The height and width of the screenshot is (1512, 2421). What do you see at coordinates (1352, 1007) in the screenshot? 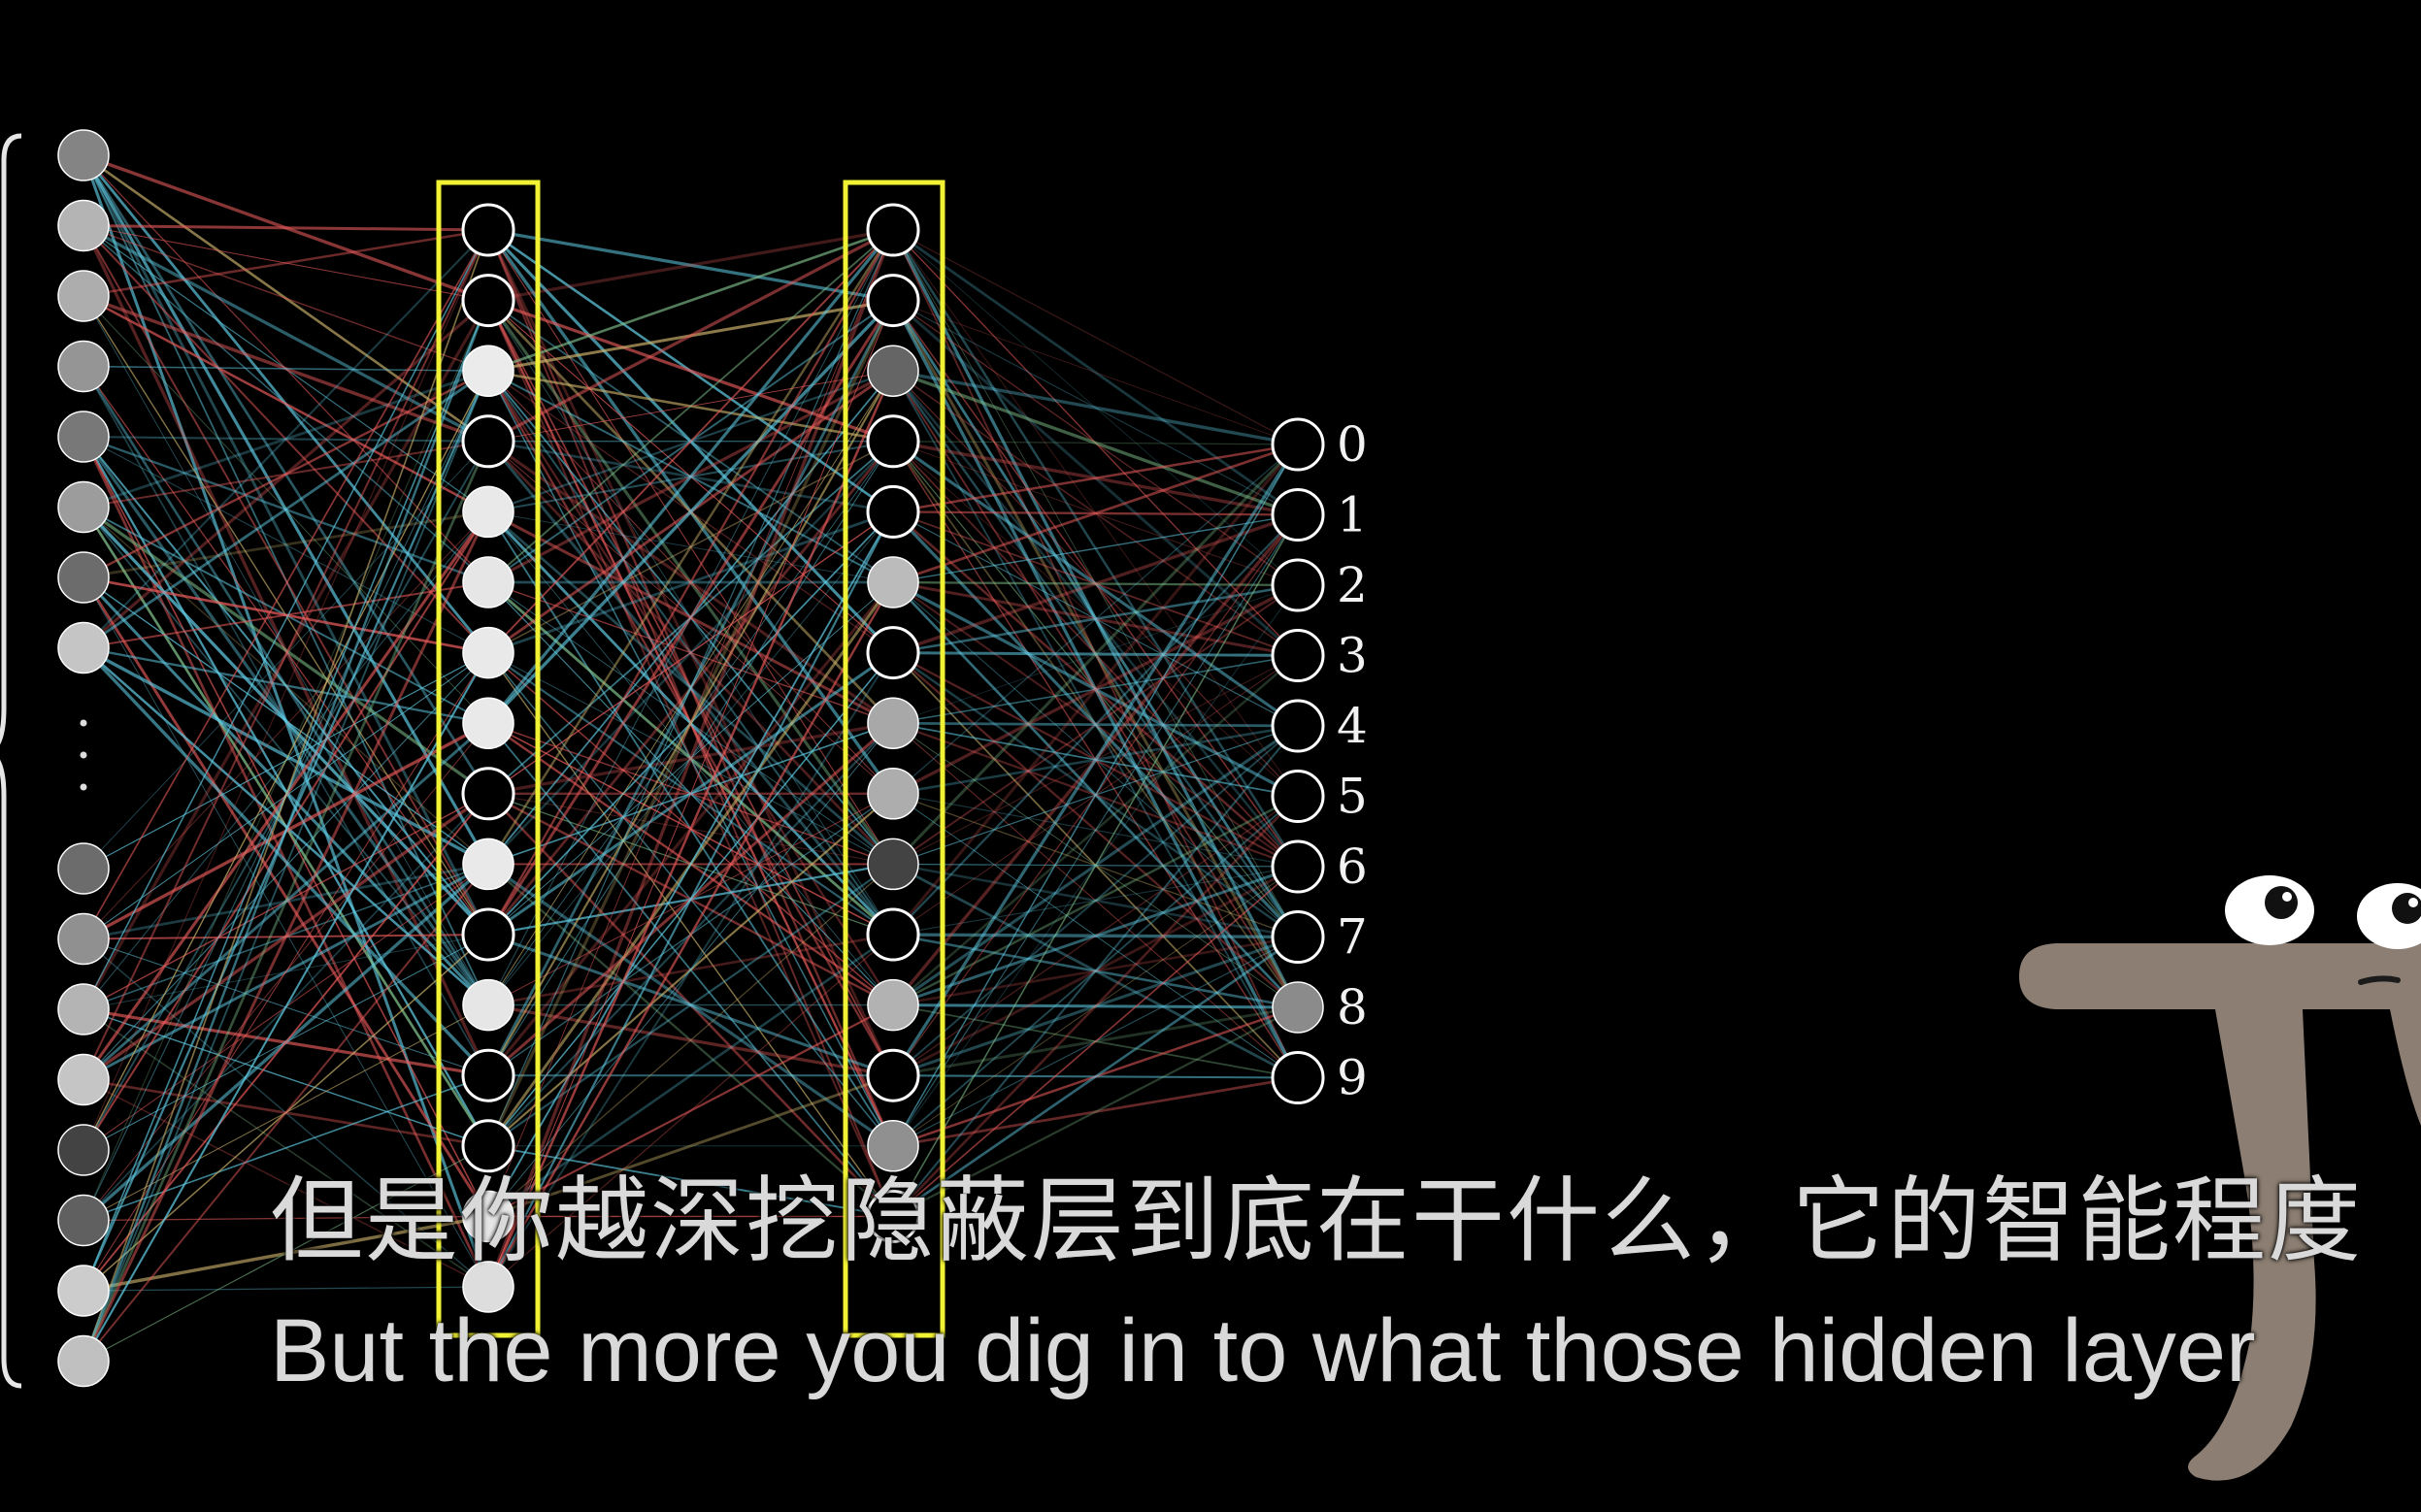
I see `output-label-8: 8` at bounding box center [1352, 1007].